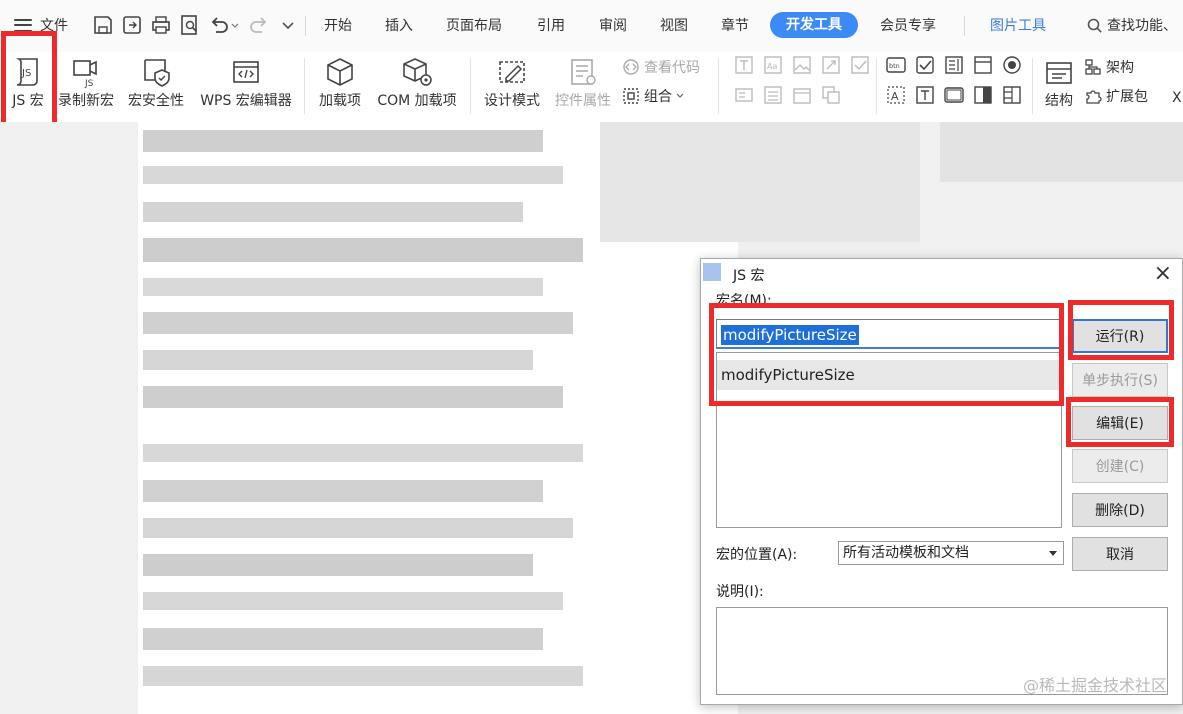  What do you see at coordinates (41, 25) in the screenshot?
I see `file-menu-button: 文件` at bounding box center [41, 25].